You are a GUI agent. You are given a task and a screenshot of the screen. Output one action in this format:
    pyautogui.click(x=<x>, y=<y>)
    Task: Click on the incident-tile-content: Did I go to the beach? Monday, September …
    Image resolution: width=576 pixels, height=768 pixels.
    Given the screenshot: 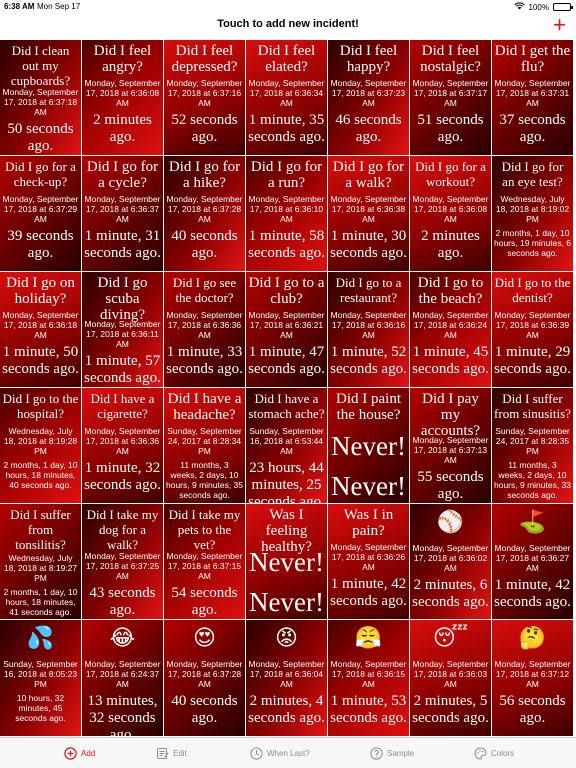 What is the action you would take?
    pyautogui.click(x=450, y=329)
    